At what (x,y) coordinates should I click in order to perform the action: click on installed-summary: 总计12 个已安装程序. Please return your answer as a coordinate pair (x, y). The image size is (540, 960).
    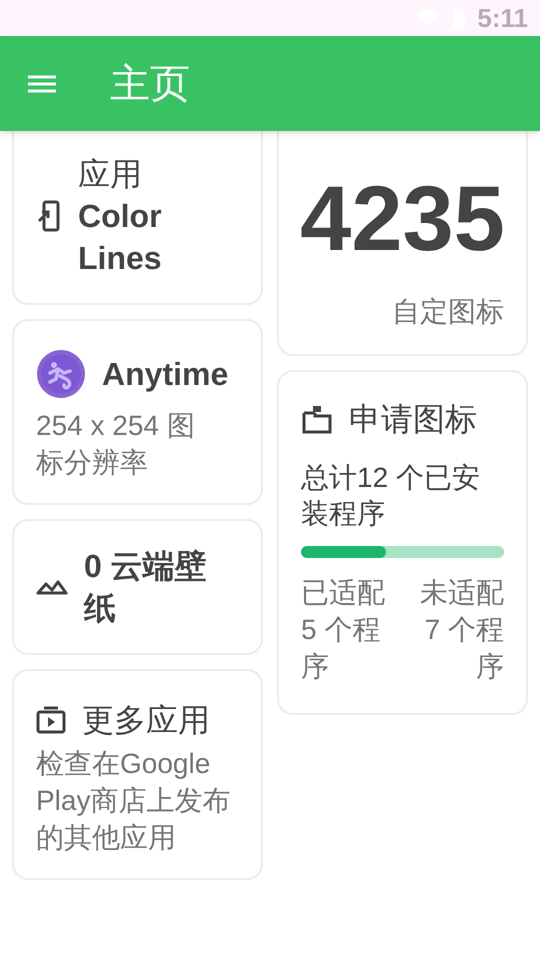
    Looking at the image, I should click on (391, 496).